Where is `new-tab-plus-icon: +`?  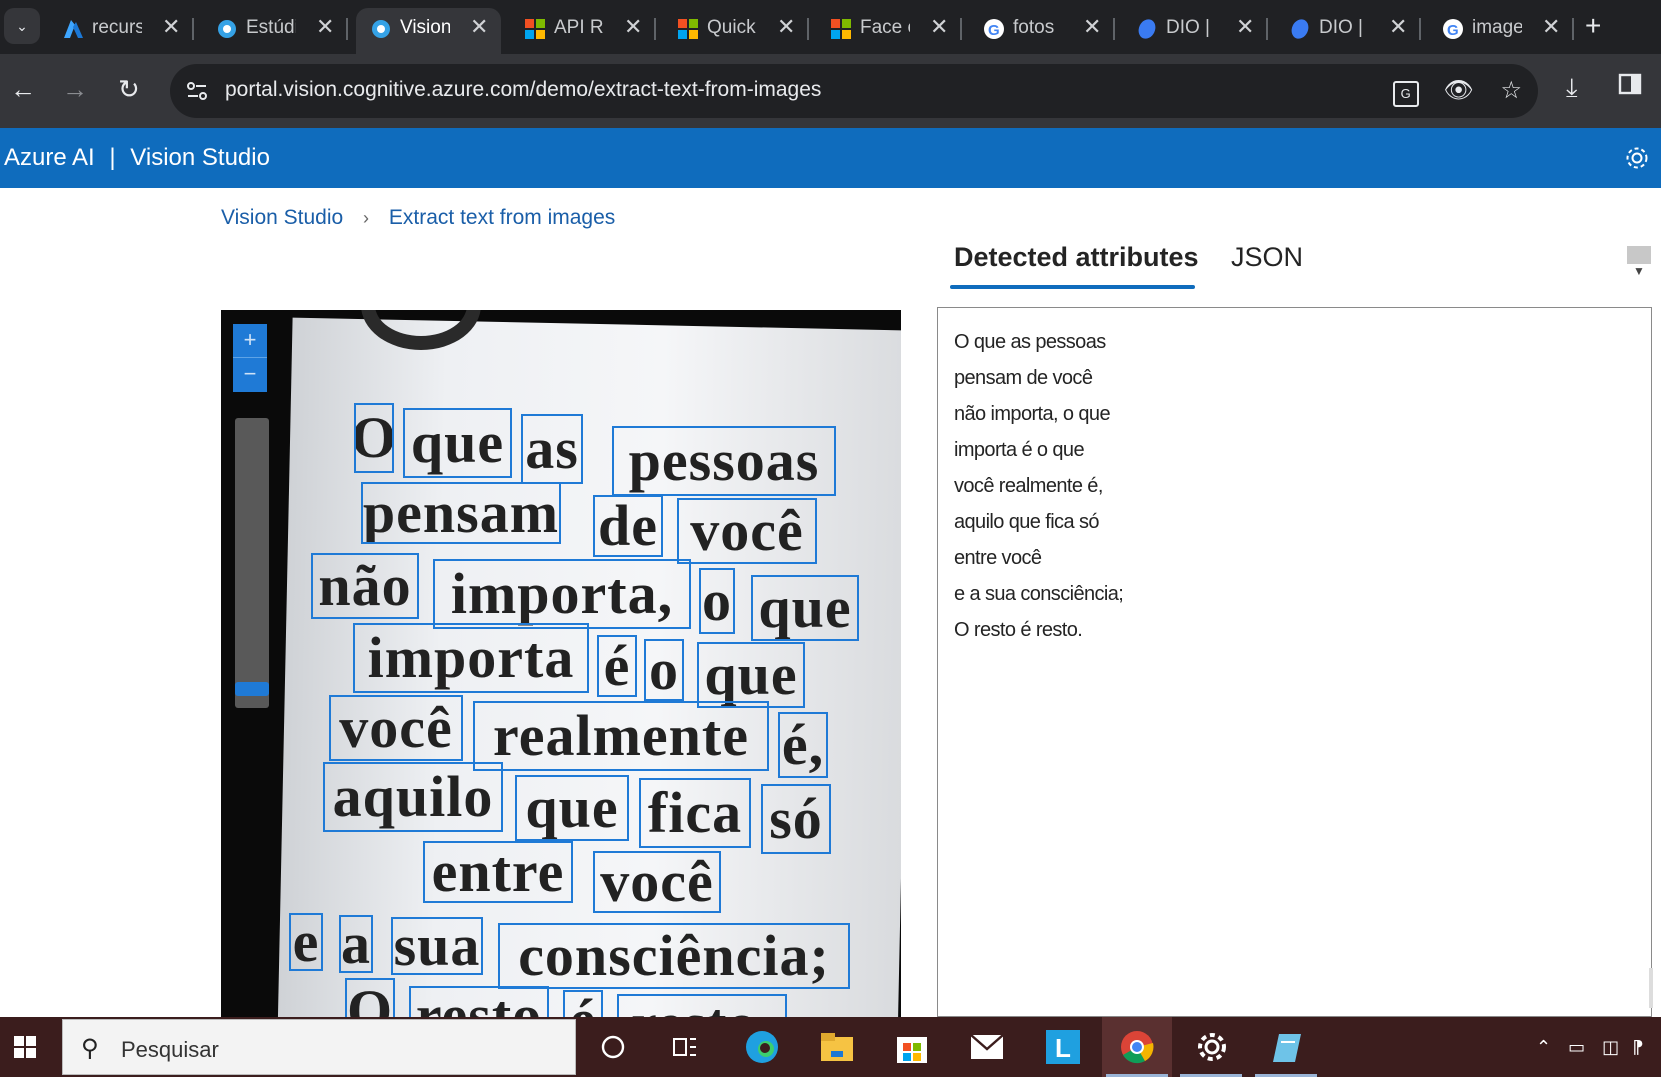 new-tab-plus-icon: + is located at coordinates (1593, 26).